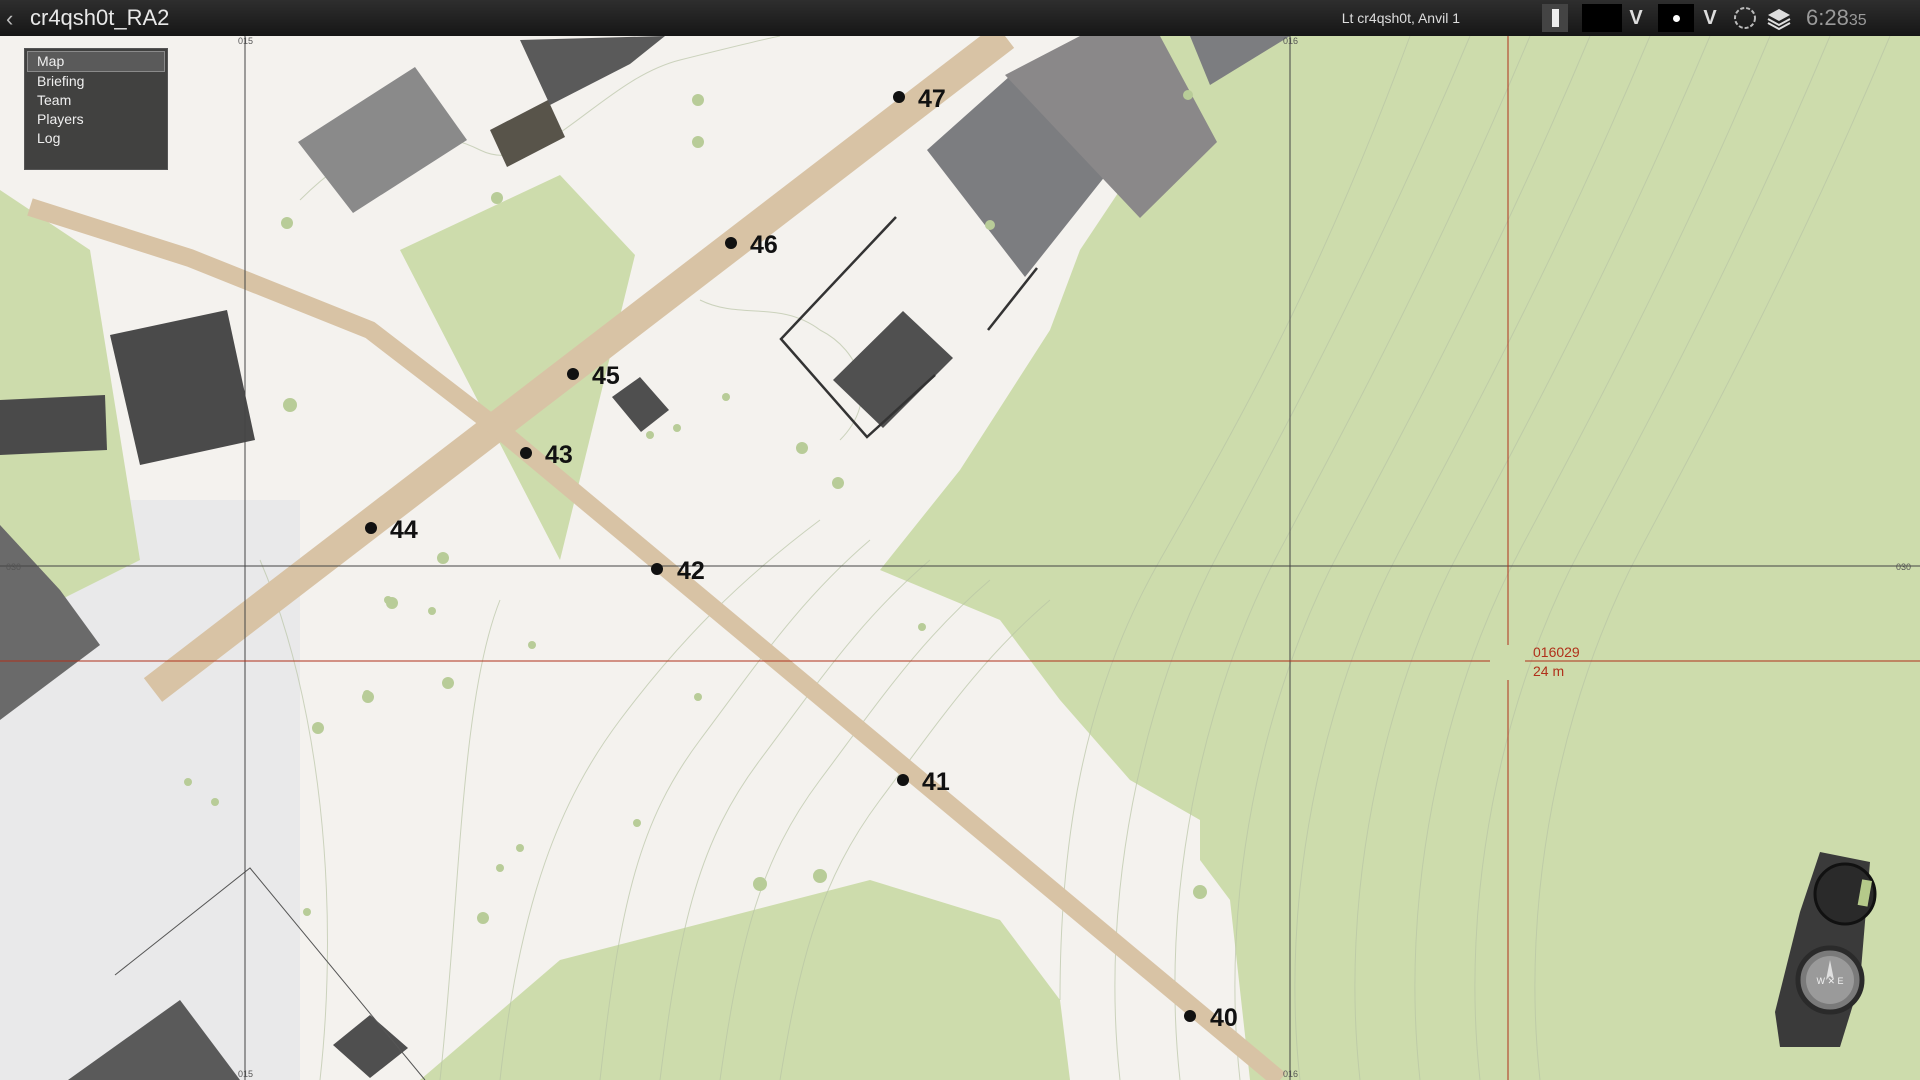  What do you see at coordinates (1400, 18) in the screenshot?
I see `player-label: Lt cr4qsh0t, Anvil 1` at bounding box center [1400, 18].